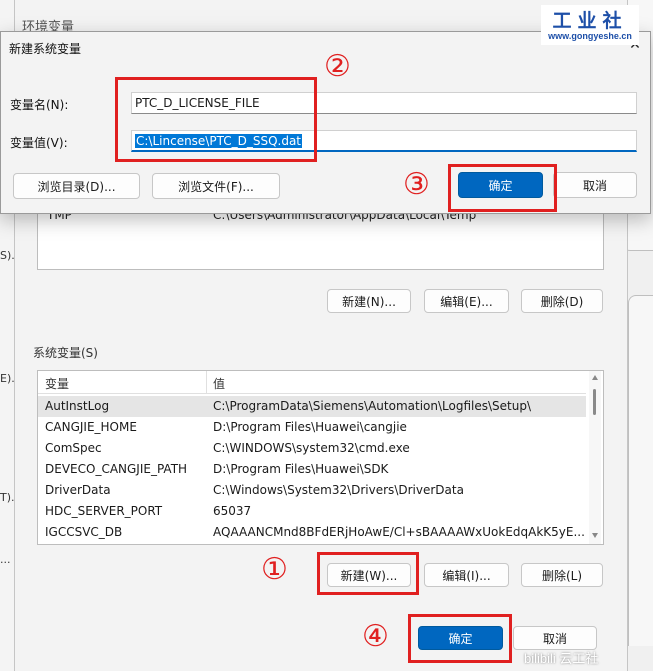 The image size is (653, 671). Describe the element at coordinates (91, 427) in the screenshot. I see `row-var-name: CANGJIE_HOME` at that location.